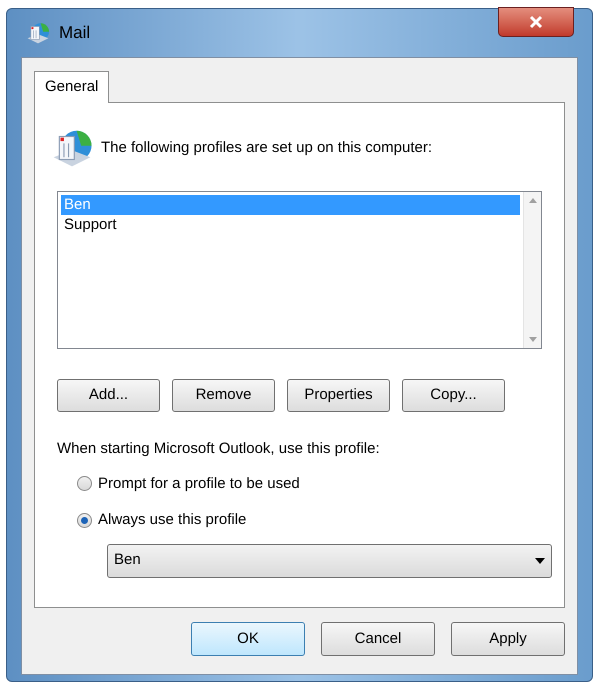  Describe the element at coordinates (290, 225) in the screenshot. I see `profile-item: Support` at that location.